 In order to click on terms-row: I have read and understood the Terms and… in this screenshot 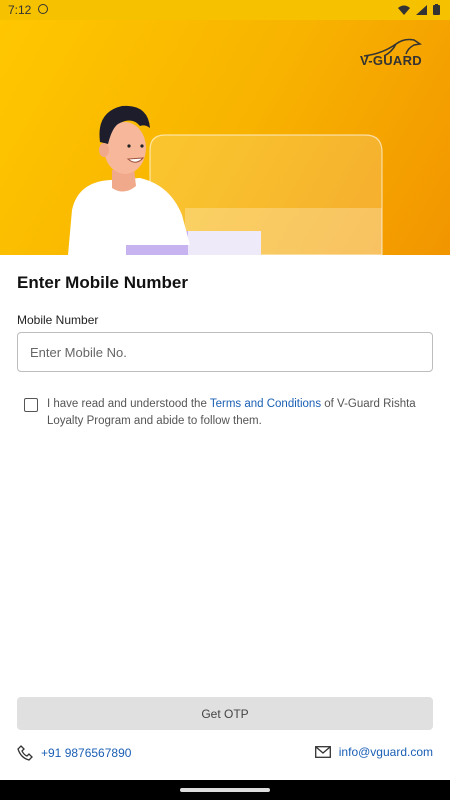, I will do `click(224, 413)`.